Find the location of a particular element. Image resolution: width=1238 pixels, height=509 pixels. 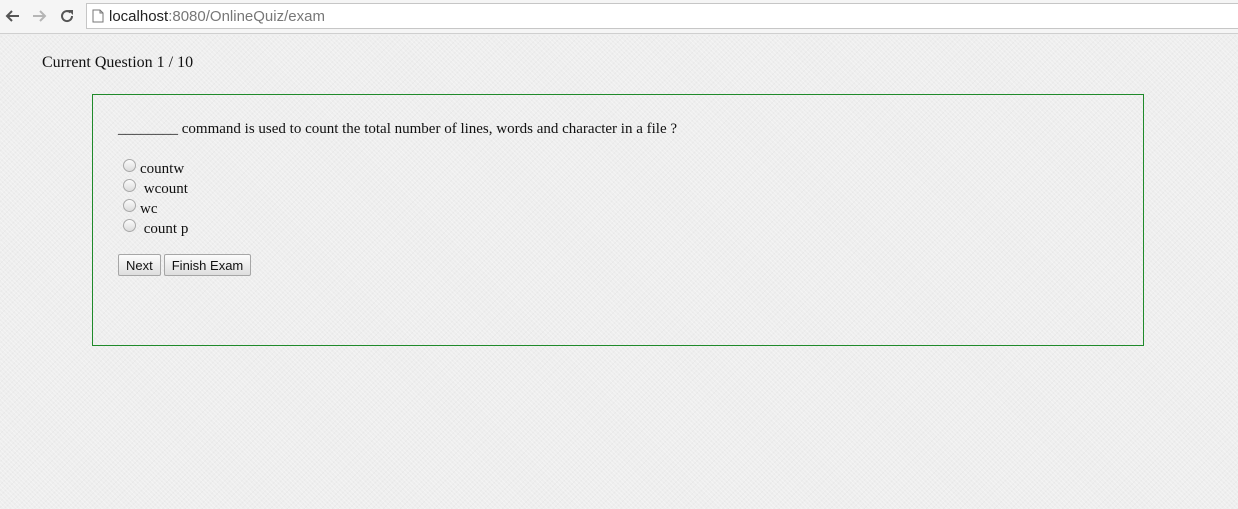

answer-options: countw wcount wc count p is located at coordinates (155, 198).